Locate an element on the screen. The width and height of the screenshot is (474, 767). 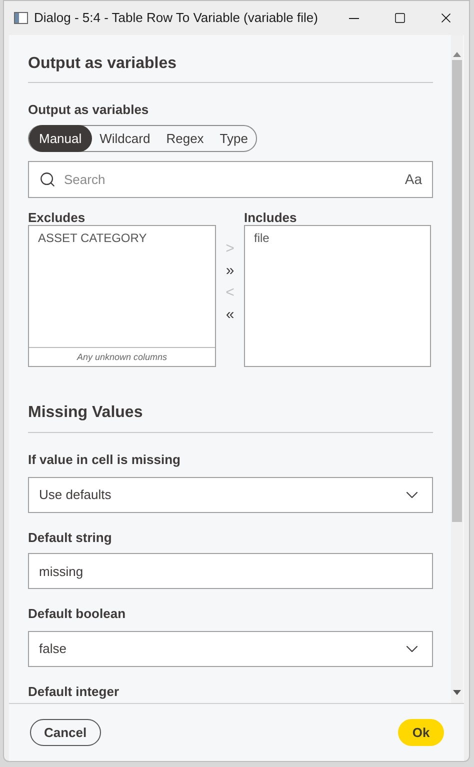
scrollbar-thumb is located at coordinates (457, 291).